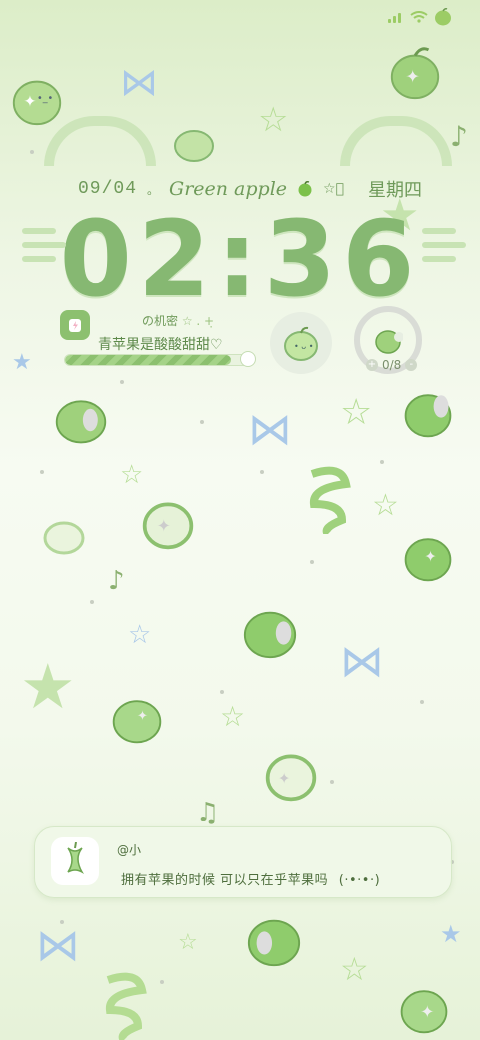 This screenshot has height=1040, width=480. Describe the element at coordinates (305, 189) in the screenshot. I see `green-apple-emoji-icon` at that location.